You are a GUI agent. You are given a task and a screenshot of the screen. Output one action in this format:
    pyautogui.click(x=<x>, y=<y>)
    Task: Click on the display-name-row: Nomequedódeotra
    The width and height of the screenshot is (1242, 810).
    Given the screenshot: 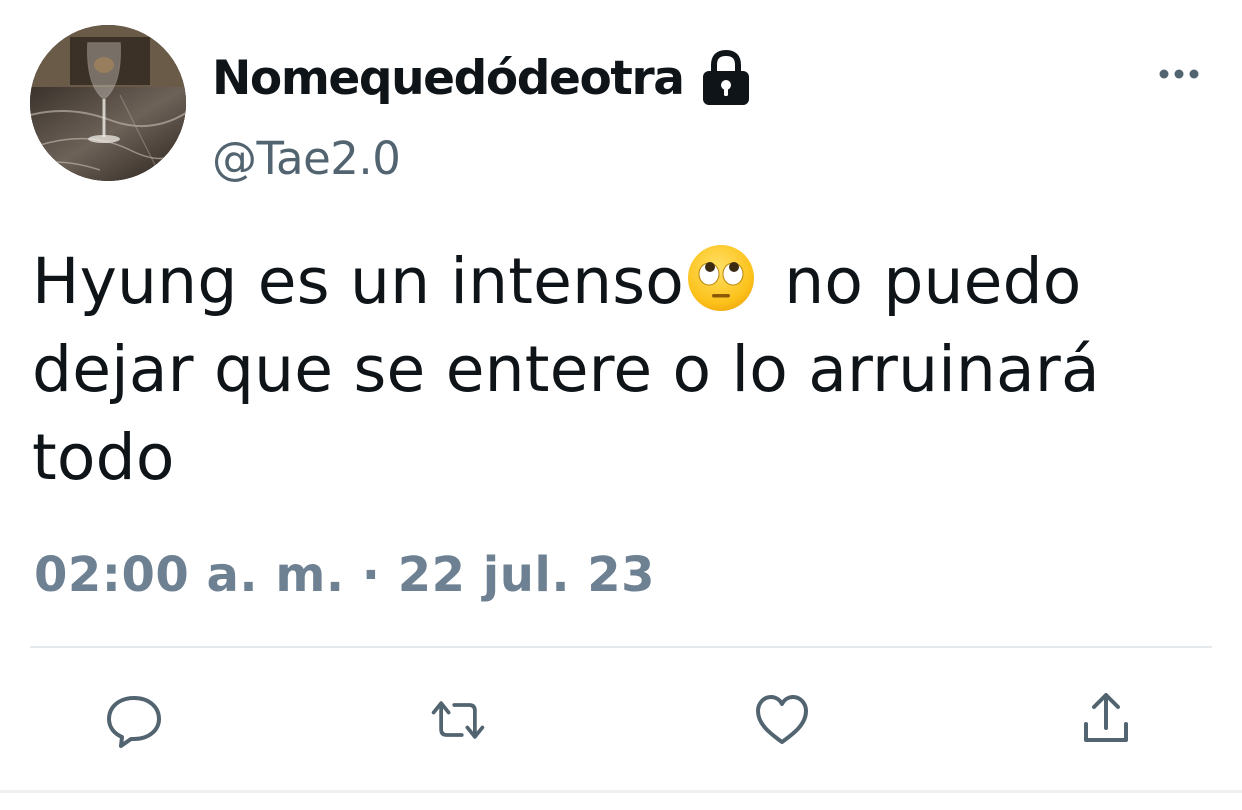 What is the action you would take?
    pyautogui.click(x=483, y=78)
    